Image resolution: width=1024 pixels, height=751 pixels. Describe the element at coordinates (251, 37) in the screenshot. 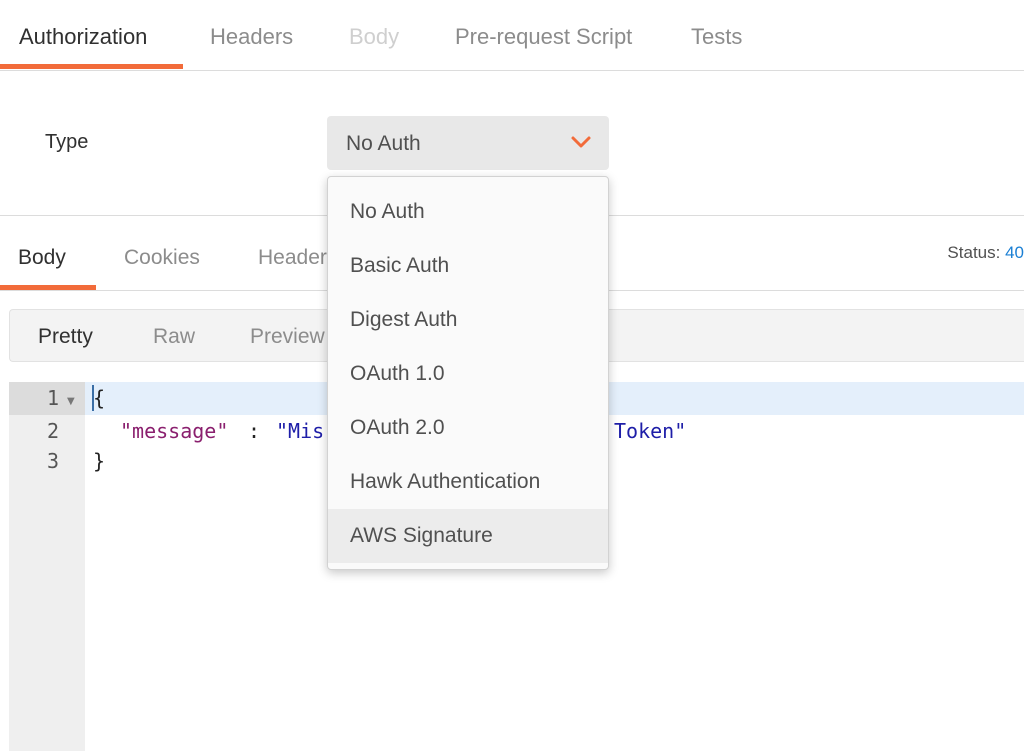

I see `tab-headers: Headers` at that location.